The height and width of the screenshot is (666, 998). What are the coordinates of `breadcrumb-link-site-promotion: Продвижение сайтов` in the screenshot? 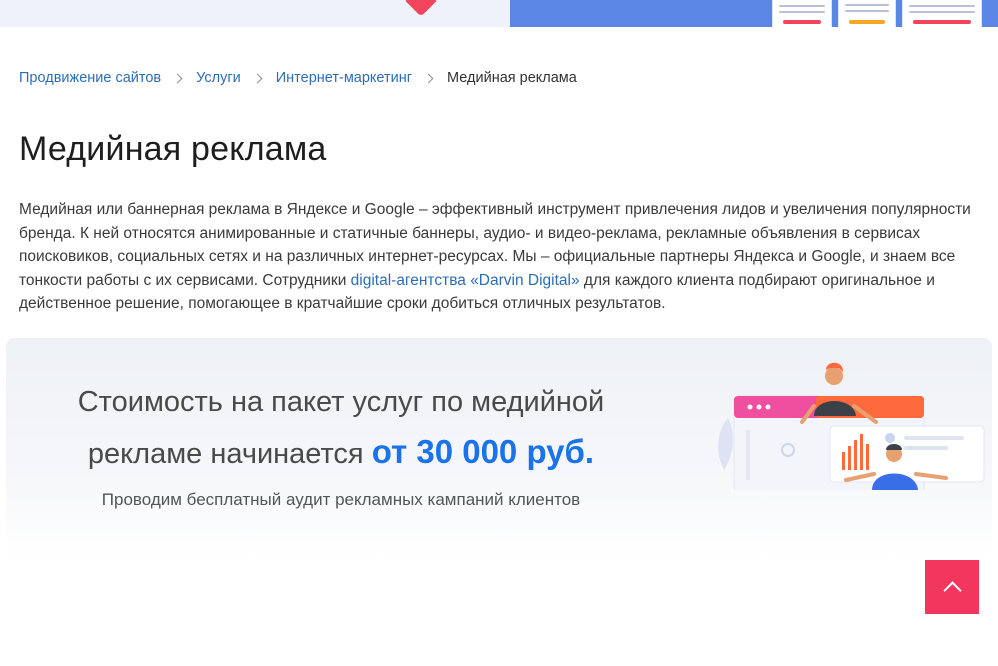 It's located at (90, 78).